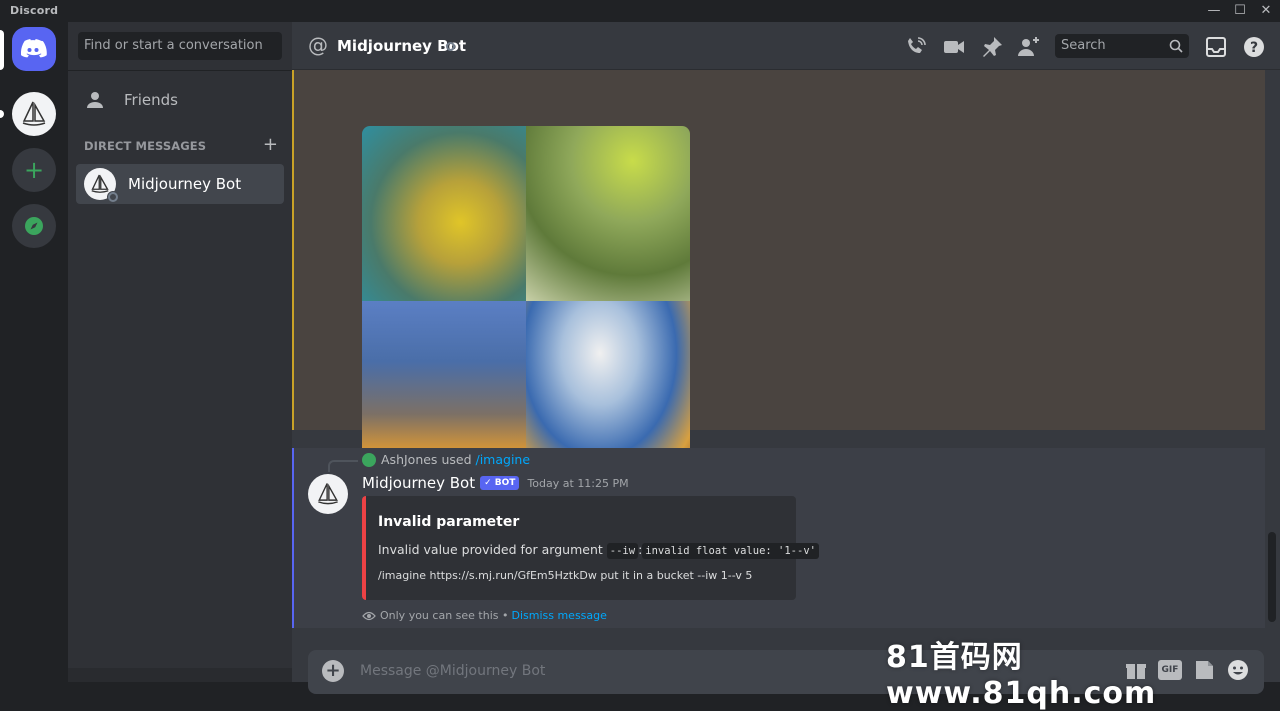 The height and width of the screenshot is (711, 1280). I want to click on home-button, so click(34, 49).